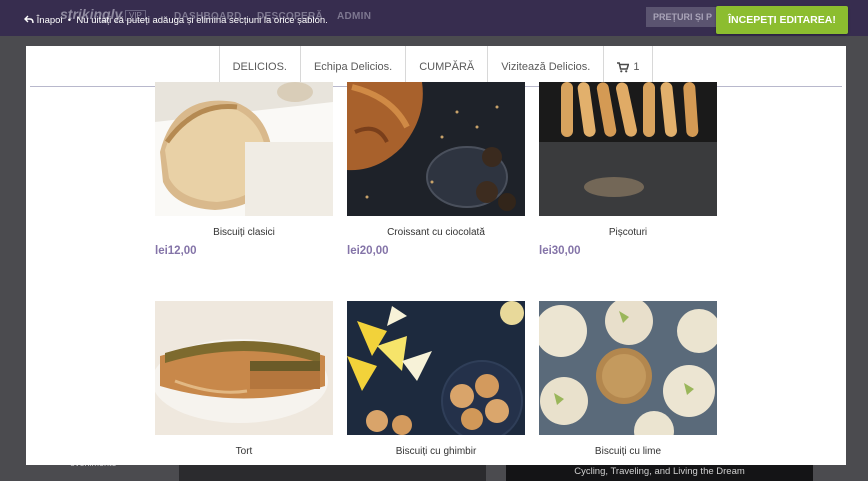 Image resolution: width=868 pixels, height=481 pixels. Describe the element at coordinates (176, 251) in the screenshot. I see `product-price: lei12,00` at that location.